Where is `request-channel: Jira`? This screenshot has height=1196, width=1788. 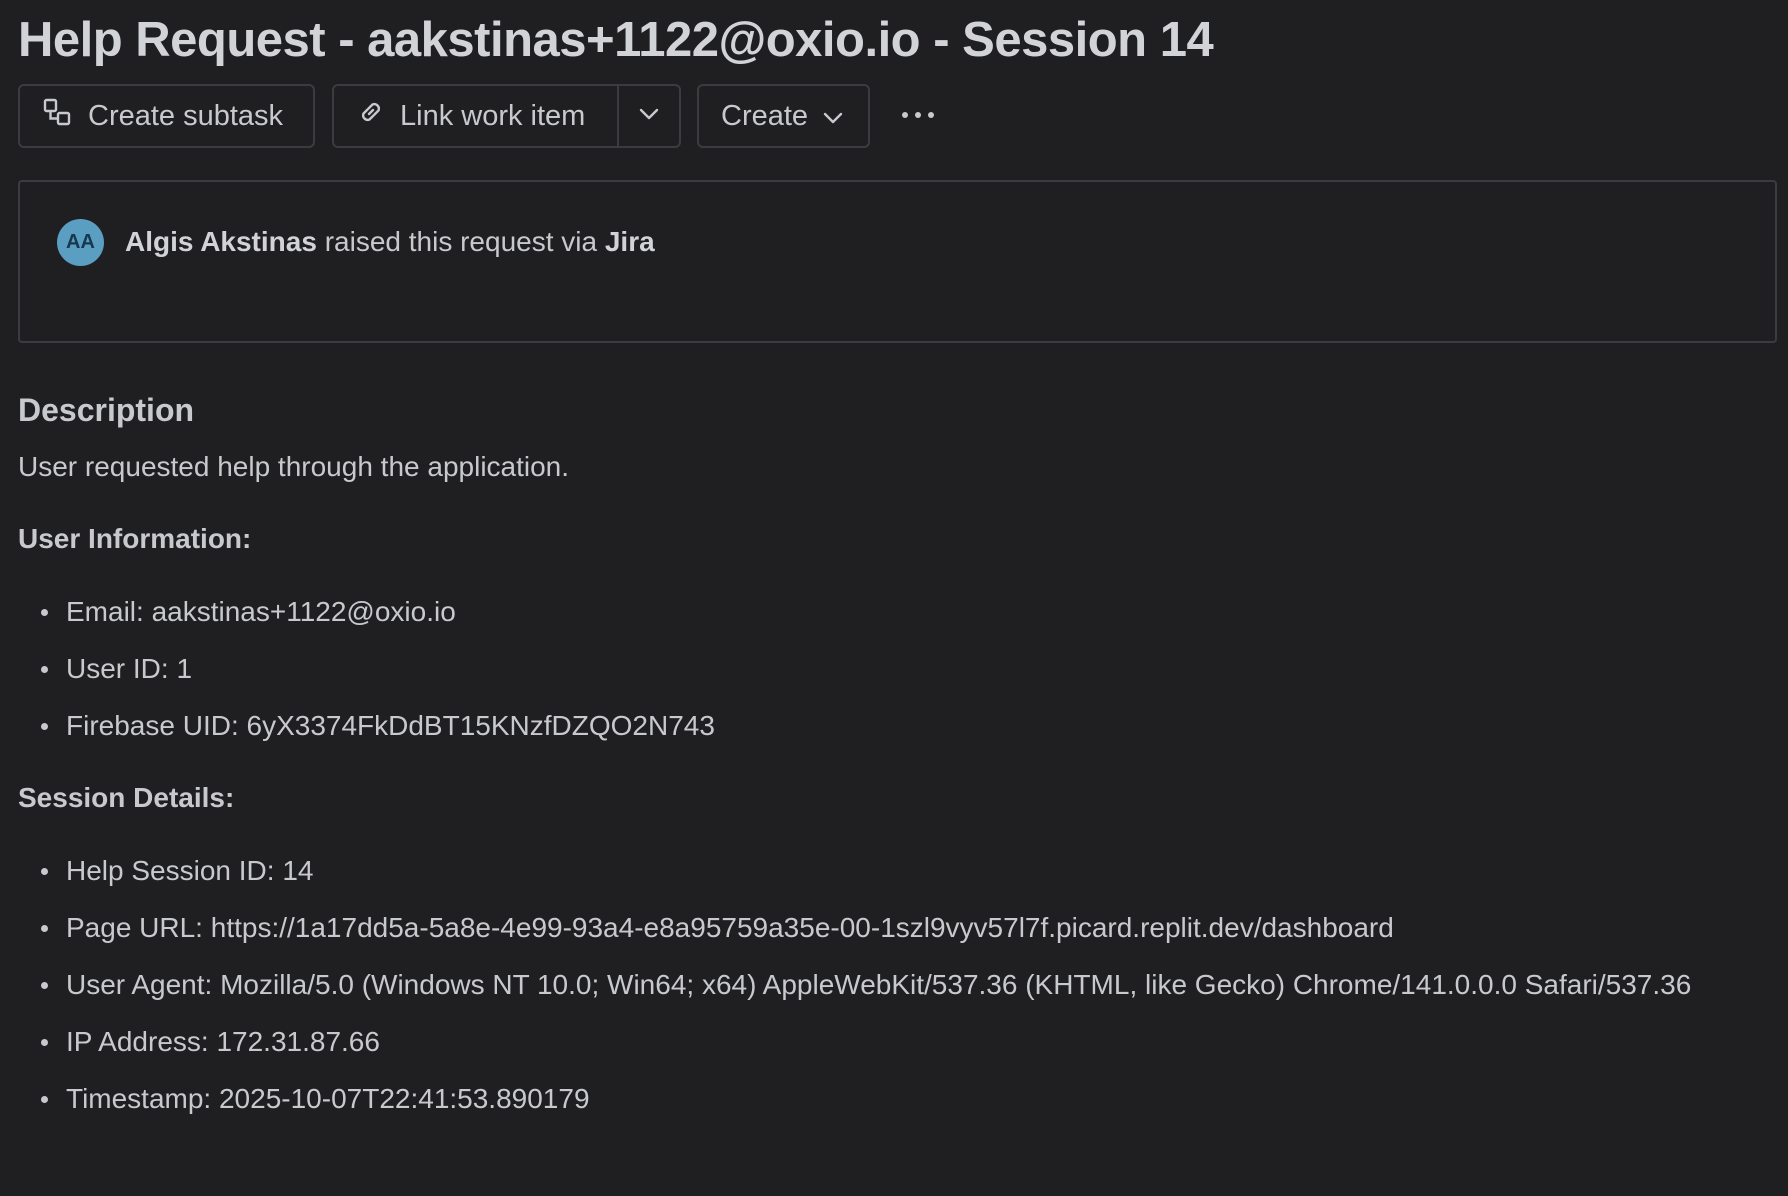 request-channel: Jira is located at coordinates (629, 241).